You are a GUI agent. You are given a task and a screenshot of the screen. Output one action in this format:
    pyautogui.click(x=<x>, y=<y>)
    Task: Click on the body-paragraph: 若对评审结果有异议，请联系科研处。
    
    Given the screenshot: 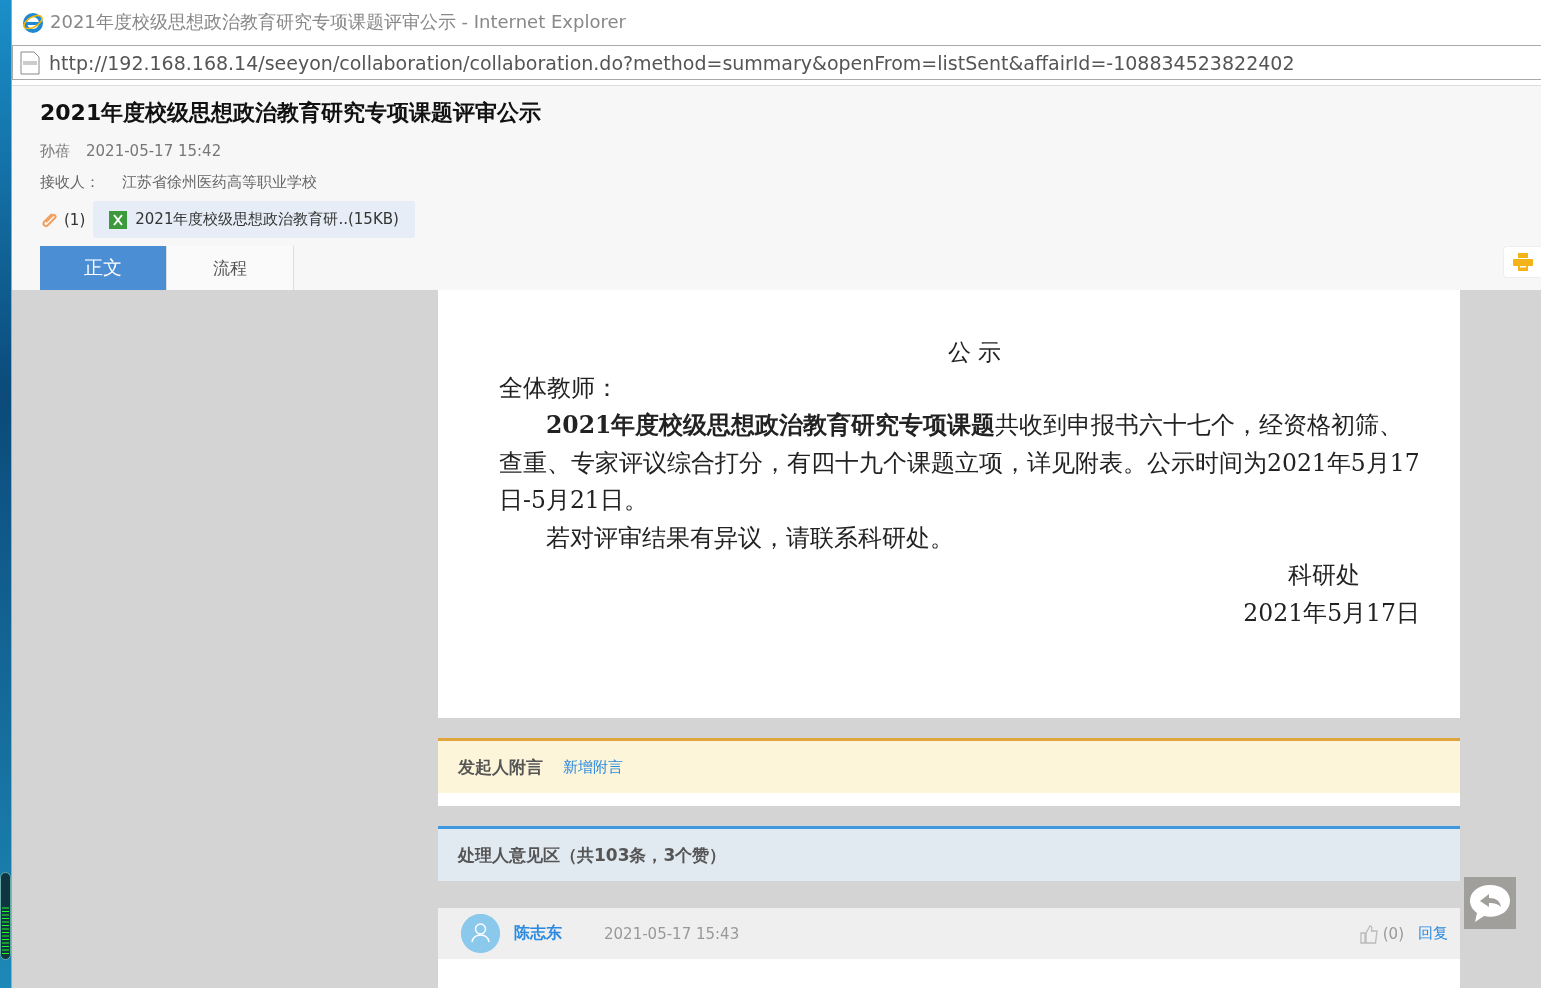 What is the action you would take?
    pyautogui.click(x=750, y=538)
    